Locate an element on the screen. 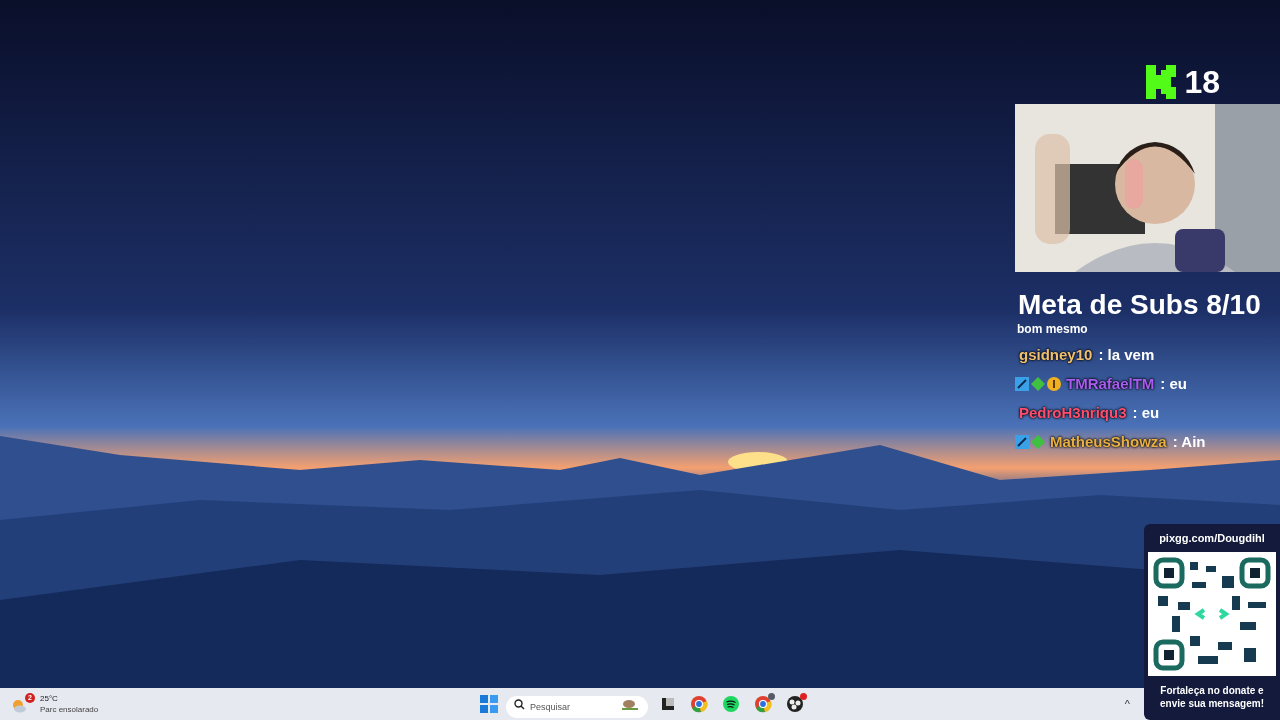  search-field: Pesquisar is located at coordinates (577, 707).